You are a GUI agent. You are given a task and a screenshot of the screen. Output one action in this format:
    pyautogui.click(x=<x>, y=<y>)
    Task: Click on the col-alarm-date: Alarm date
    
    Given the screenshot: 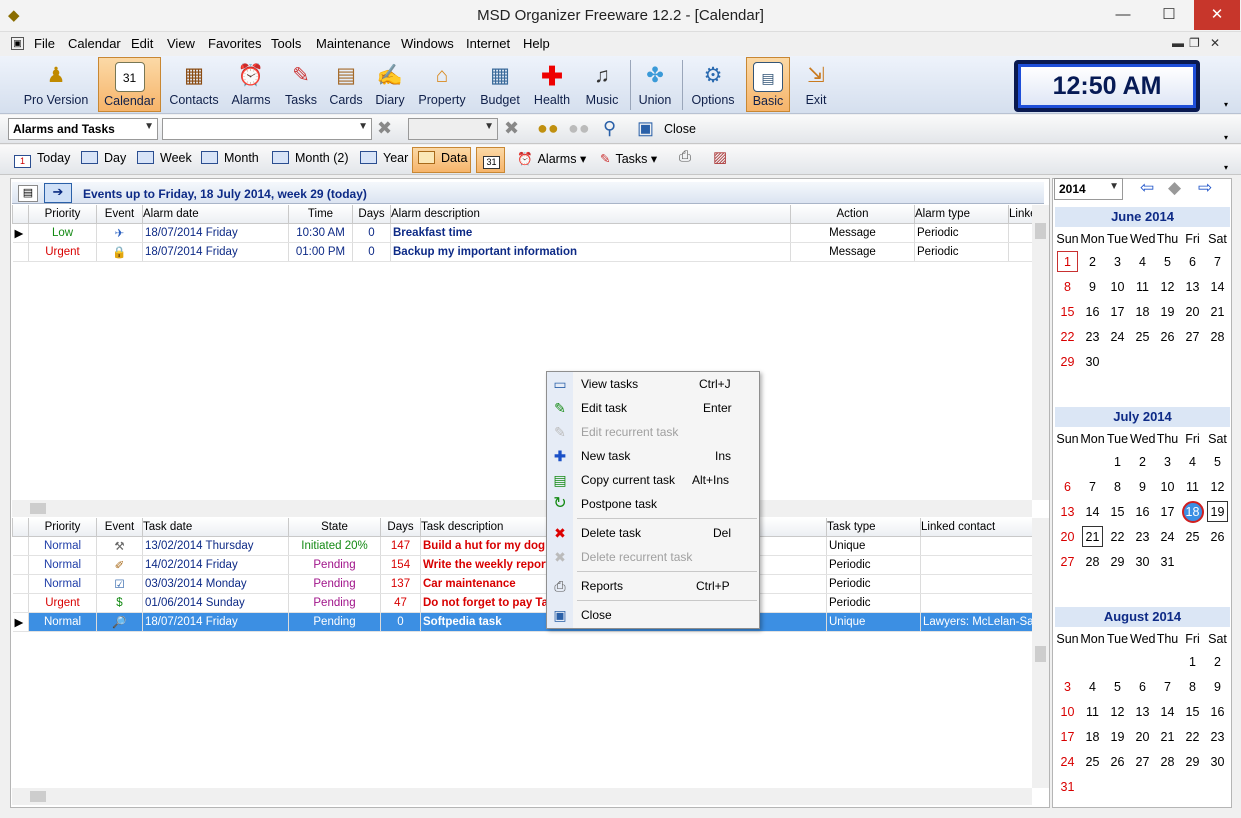 What is the action you would take?
    pyautogui.click(x=215, y=214)
    